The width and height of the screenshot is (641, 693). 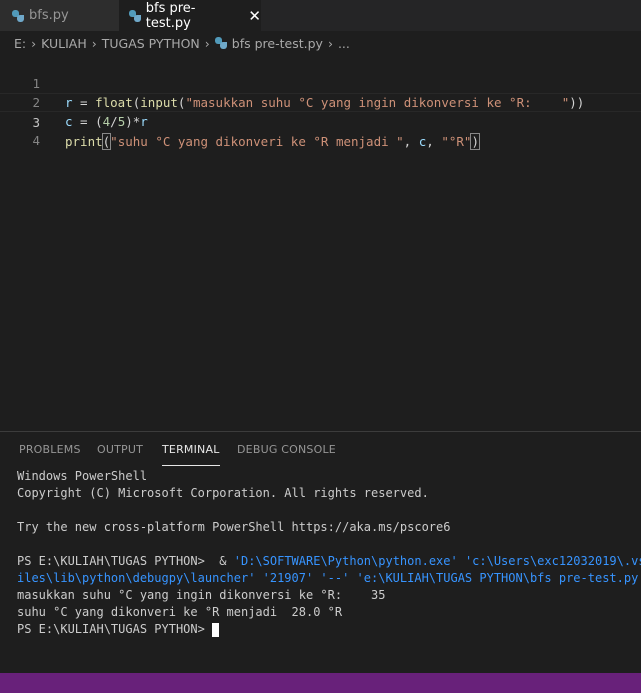 What do you see at coordinates (286, 449) in the screenshot?
I see `tab-debug-console: DEBUG CONSOLE` at bounding box center [286, 449].